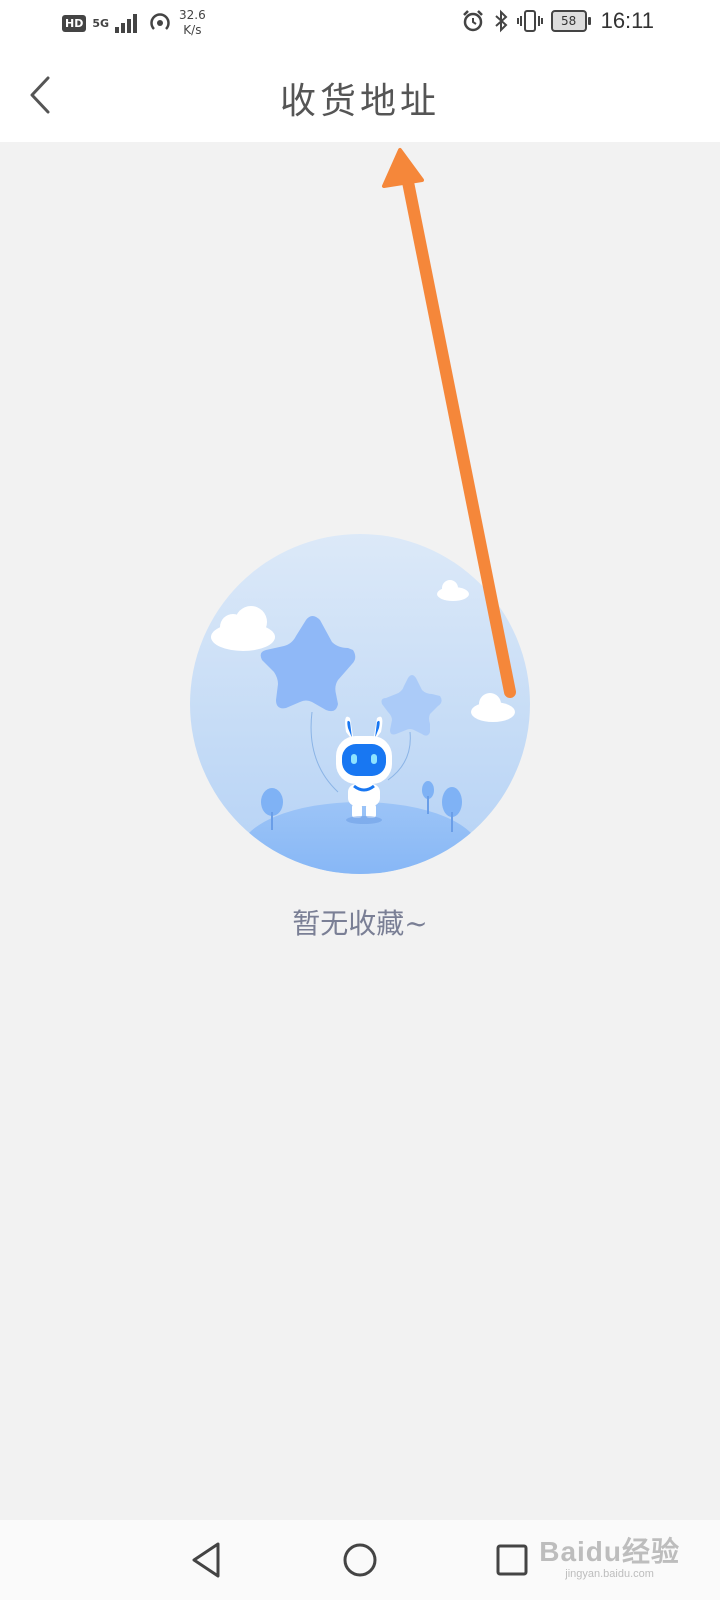  Describe the element at coordinates (360, 704) in the screenshot. I see `robot-with-balloons-illustration` at that location.